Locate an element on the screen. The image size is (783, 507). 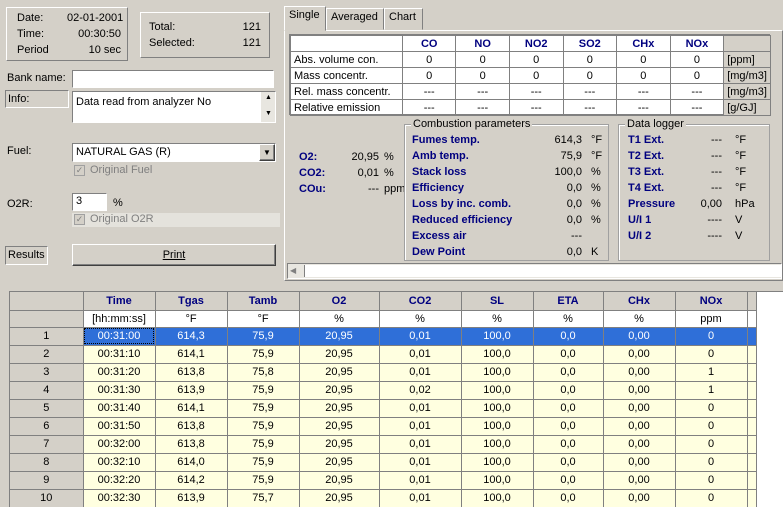
grid-column-header: NOx is located at coordinates (711, 301).